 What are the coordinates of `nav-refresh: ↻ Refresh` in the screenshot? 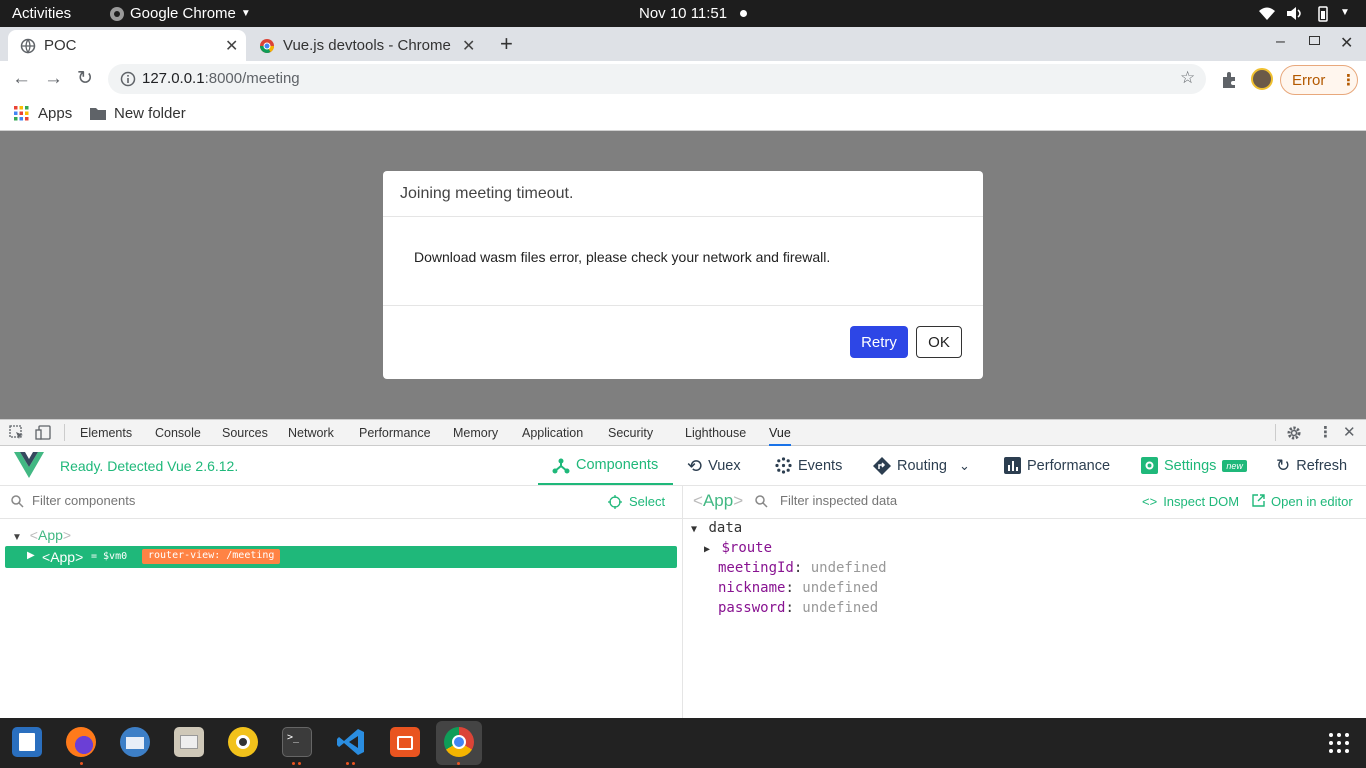 It's located at (1311, 465).